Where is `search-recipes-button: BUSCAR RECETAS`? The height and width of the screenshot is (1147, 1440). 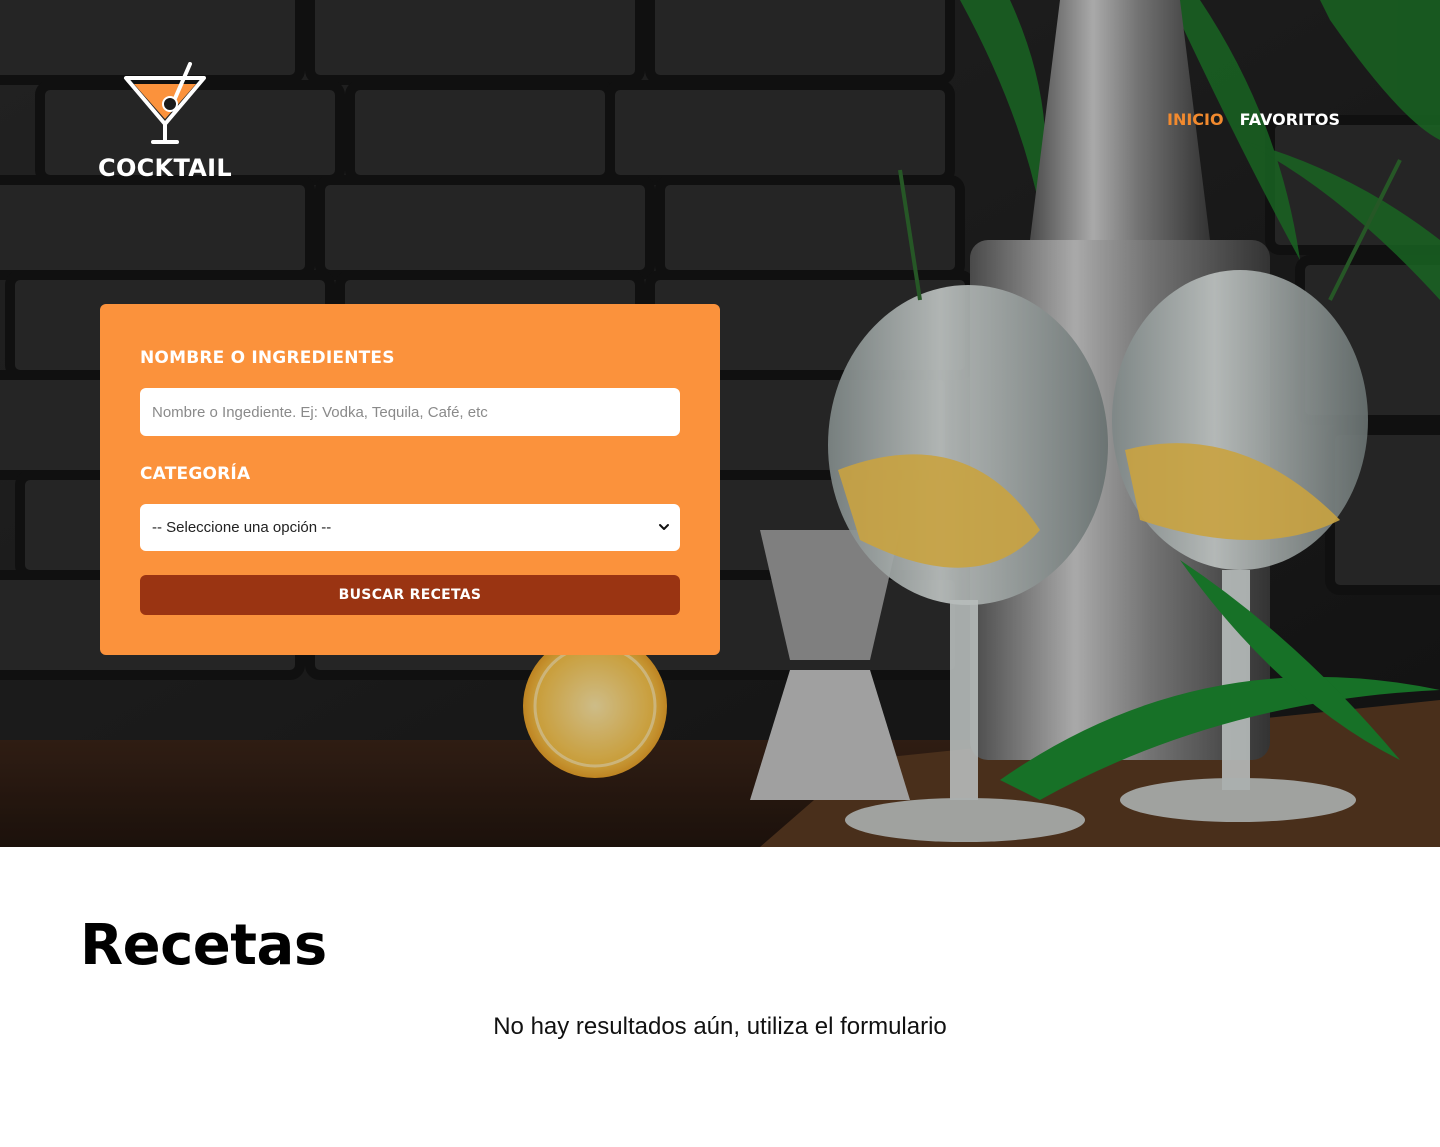 search-recipes-button: BUSCAR RECETAS is located at coordinates (410, 595).